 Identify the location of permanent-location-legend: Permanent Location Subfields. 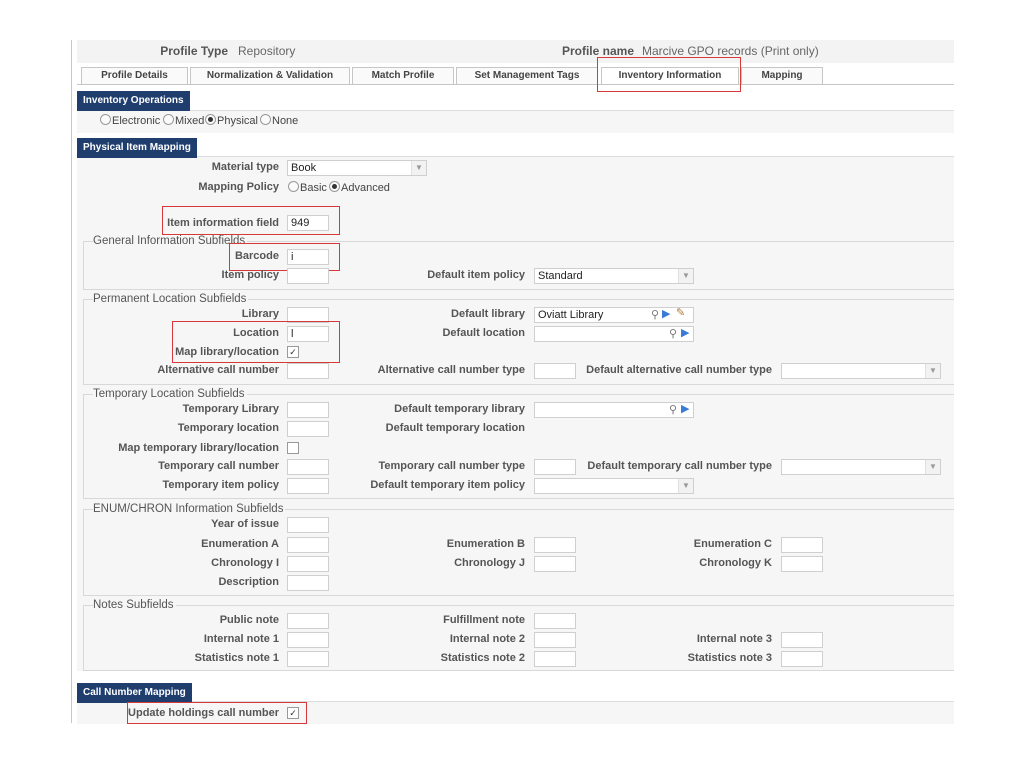
(171, 299).